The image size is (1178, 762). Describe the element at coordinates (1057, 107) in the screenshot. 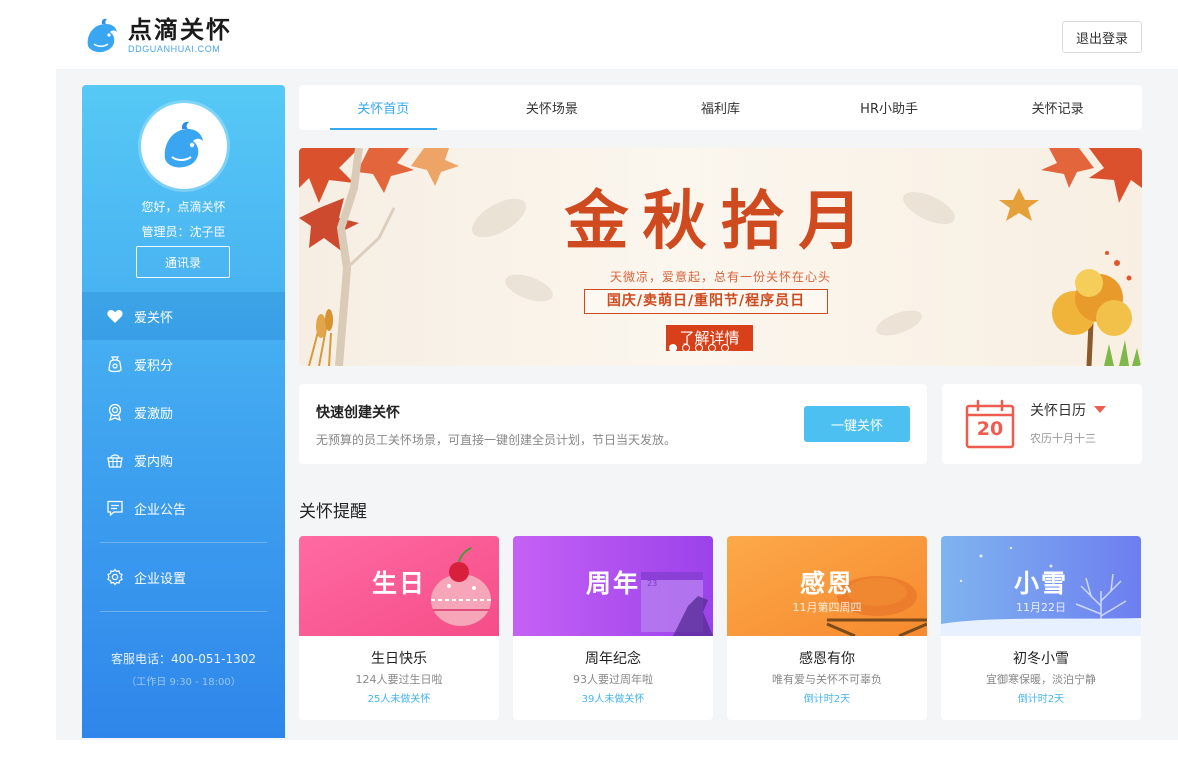

I see `tab-care-records: 关怀记录` at that location.